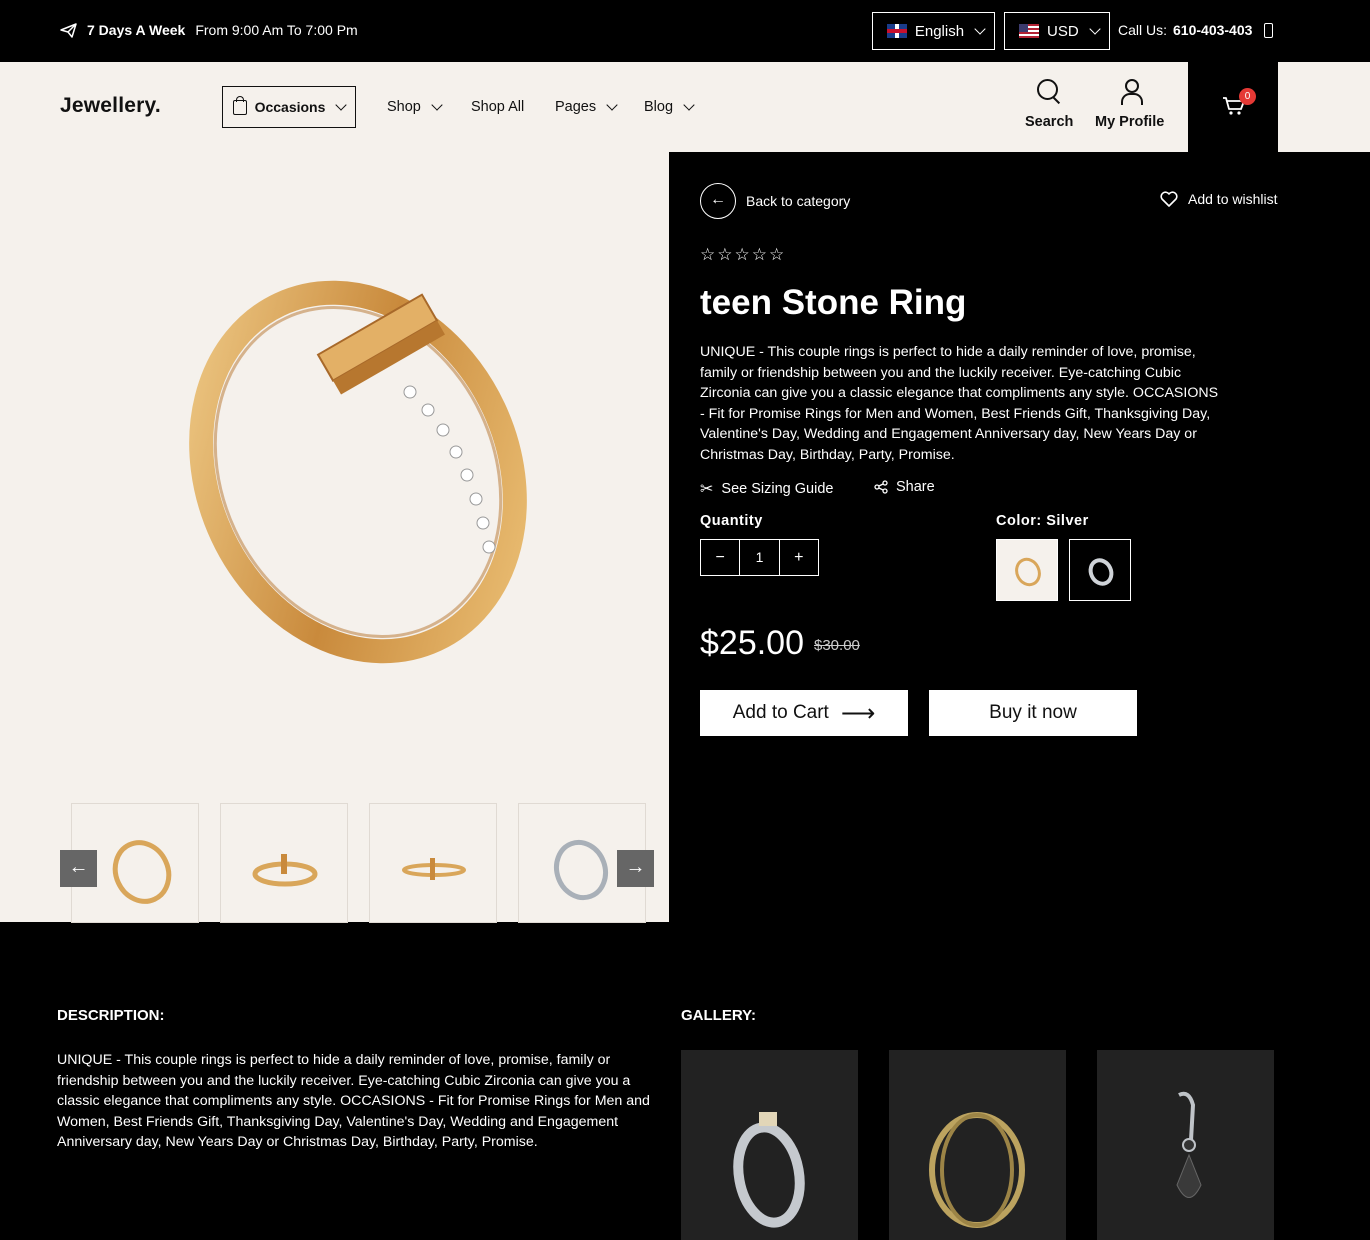  What do you see at coordinates (1247, 96) in the screenshot?
I see `cart-count-badge: 0` at bounding box center [1247, 96].